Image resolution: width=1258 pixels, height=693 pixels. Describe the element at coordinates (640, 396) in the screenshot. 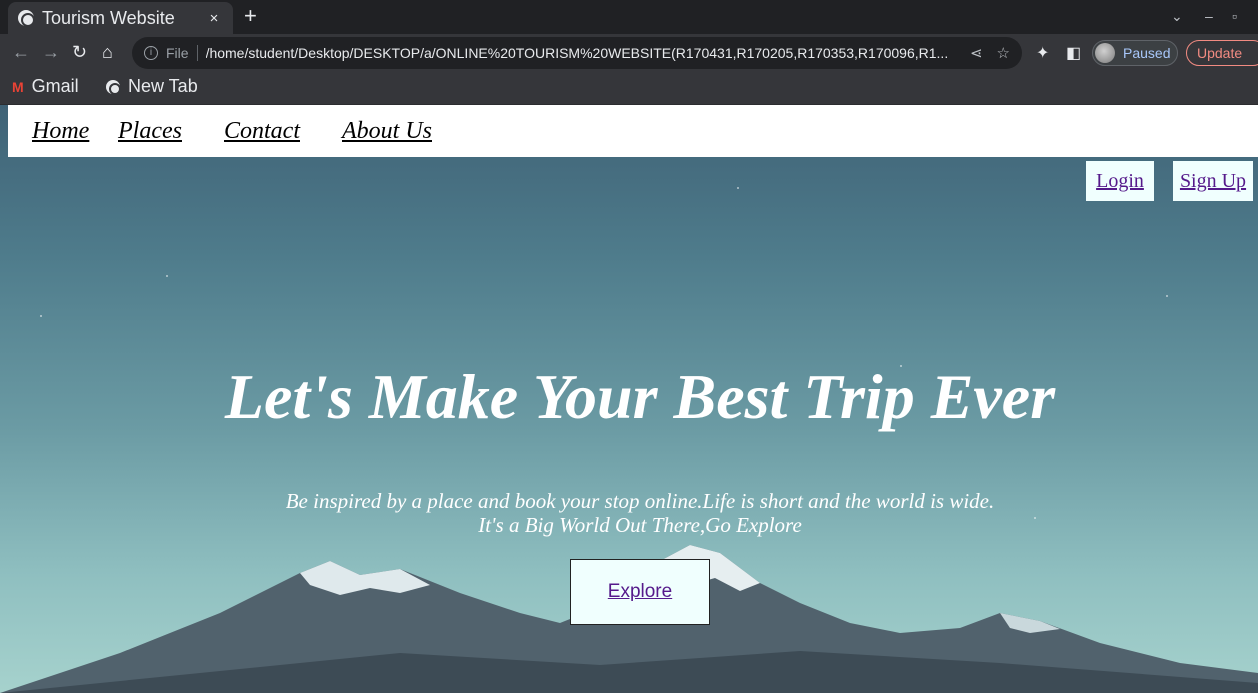

I see `hero-title: Let's Make Your Best Trip Ever` at that location.